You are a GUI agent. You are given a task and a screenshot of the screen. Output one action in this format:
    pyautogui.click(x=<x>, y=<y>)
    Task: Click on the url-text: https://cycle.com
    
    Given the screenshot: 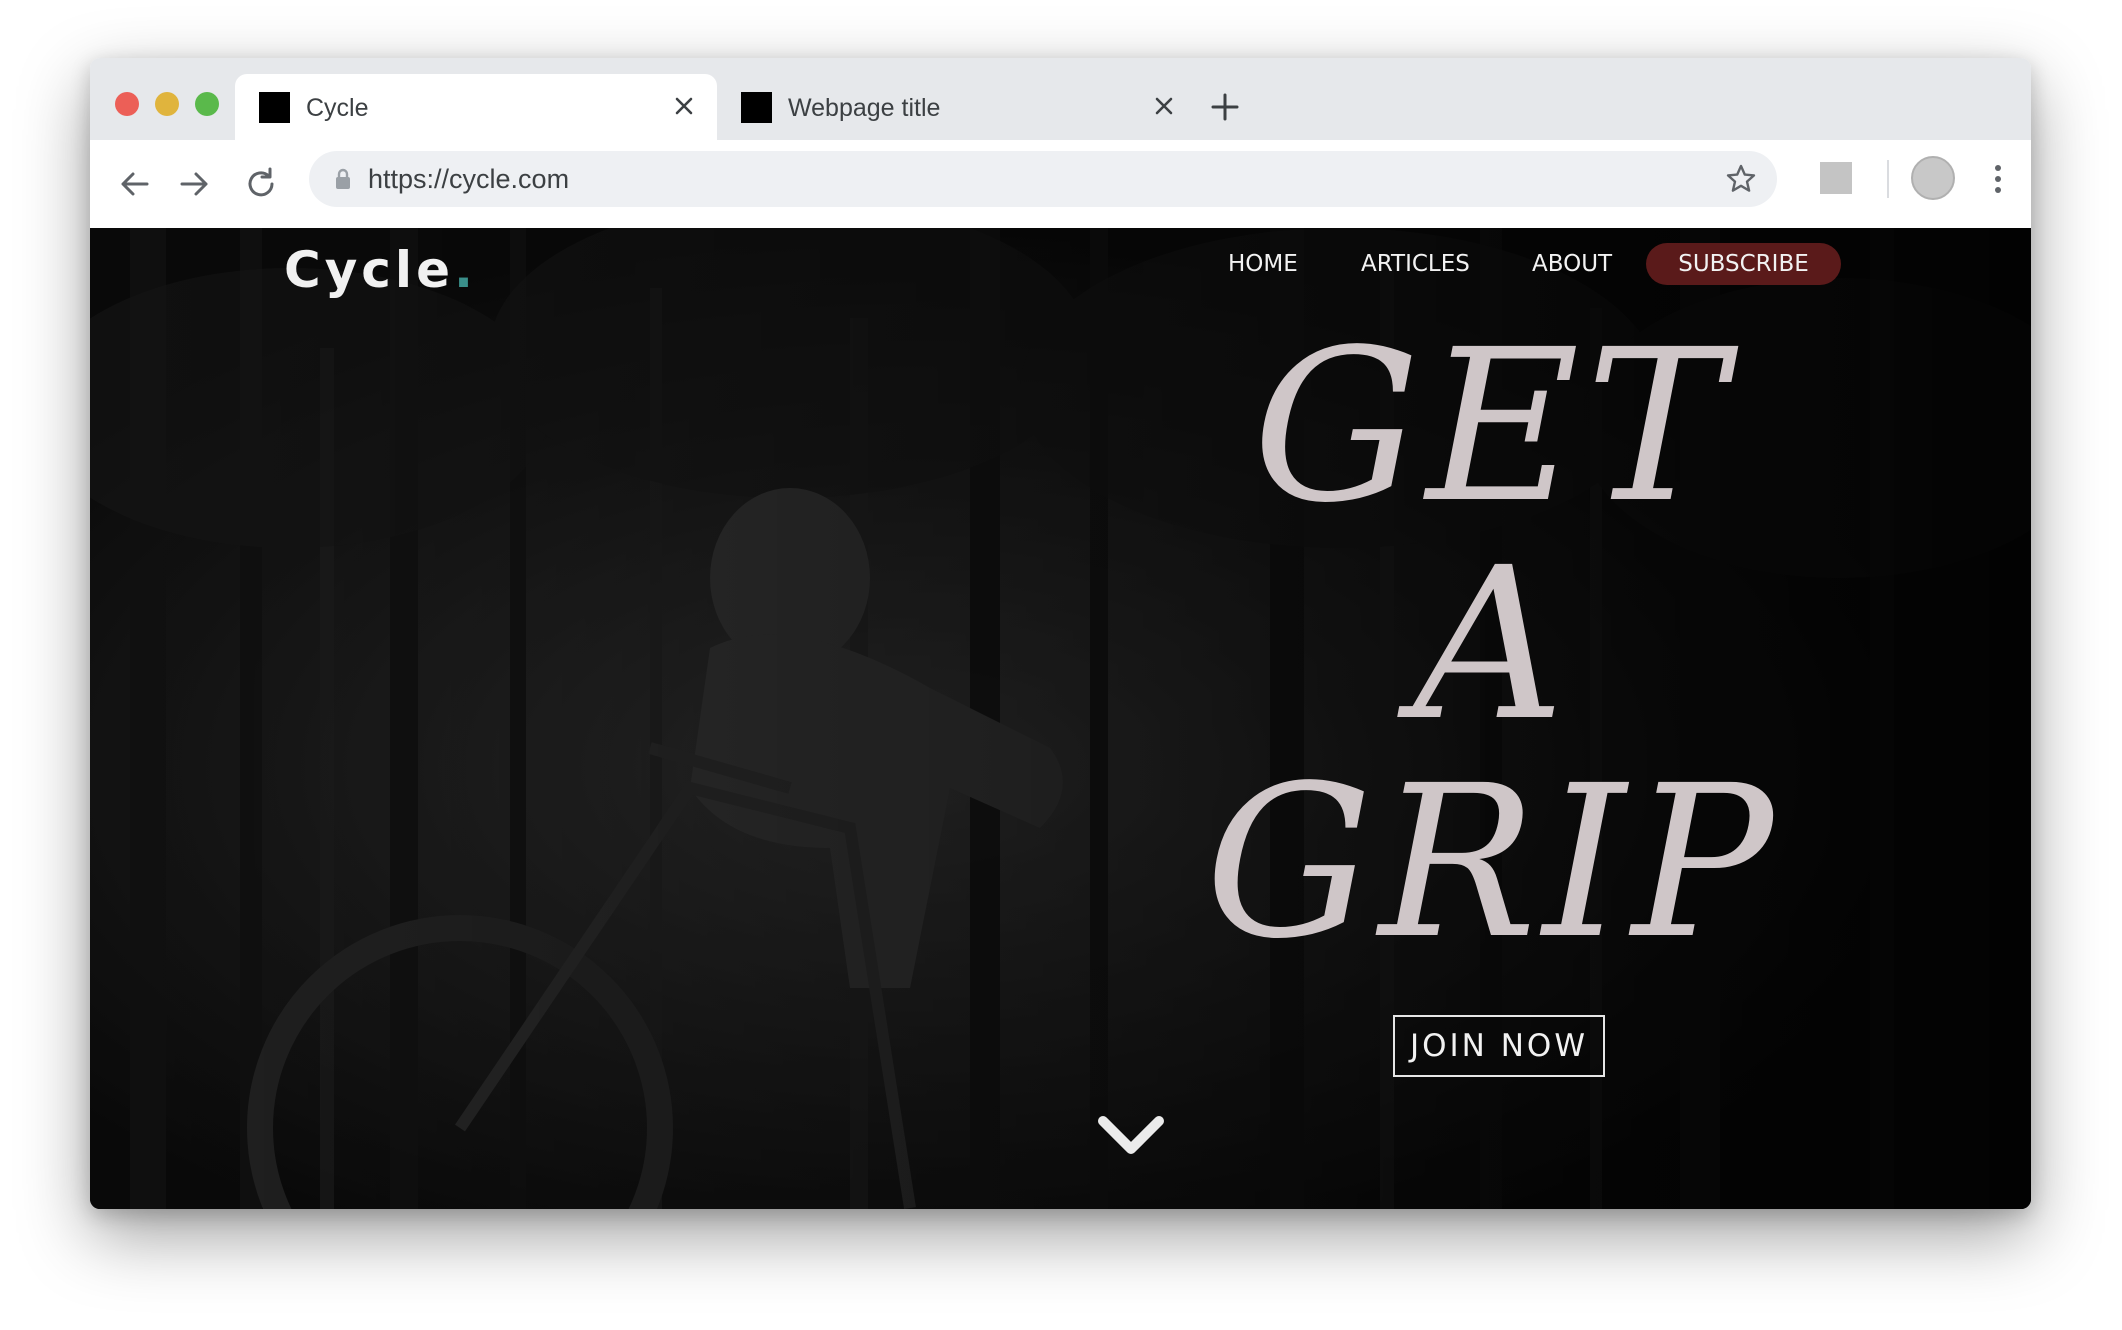 What is the action you would take?
    pyautogui.click(x=468, y=179)
    